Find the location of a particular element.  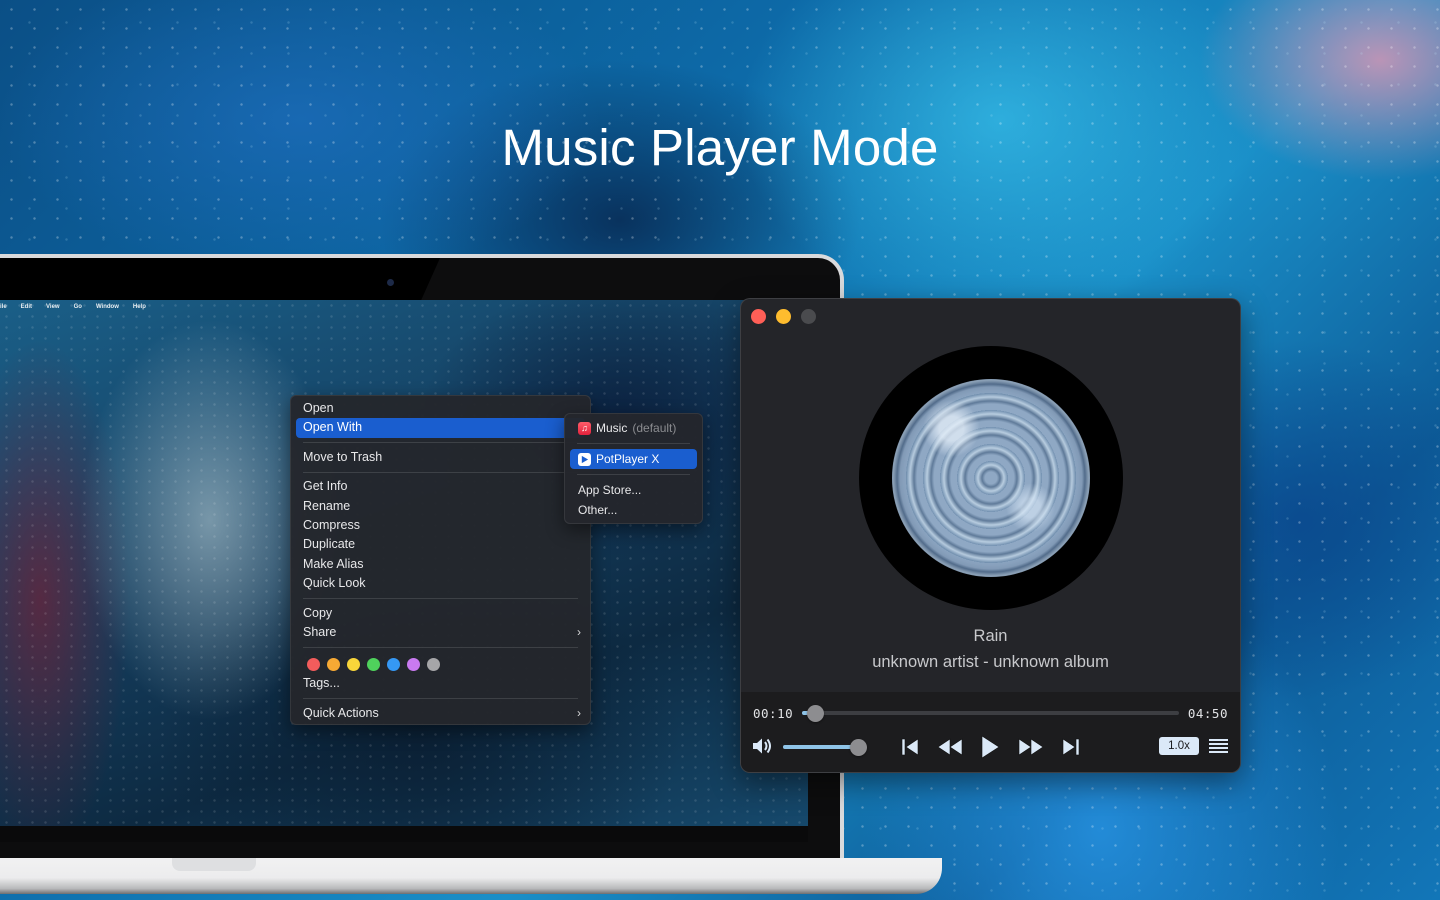

tag-orange is located at coordinates (333, 665).